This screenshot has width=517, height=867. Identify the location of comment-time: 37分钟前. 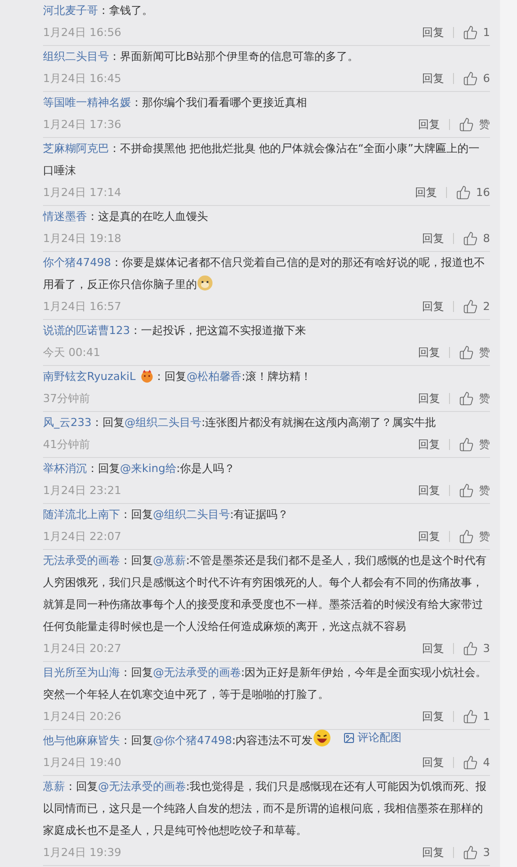
(66, 398).